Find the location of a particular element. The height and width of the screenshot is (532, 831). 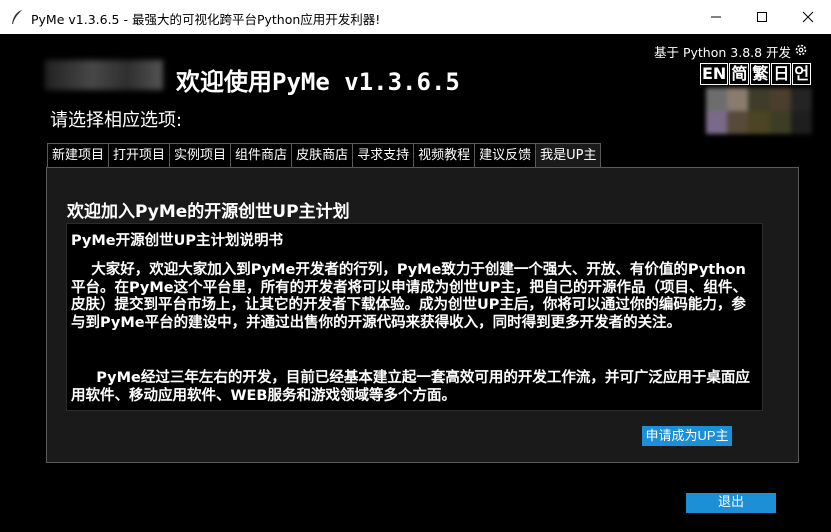

tab-open-project: 打开项目 is located at coordinates (139, 155).